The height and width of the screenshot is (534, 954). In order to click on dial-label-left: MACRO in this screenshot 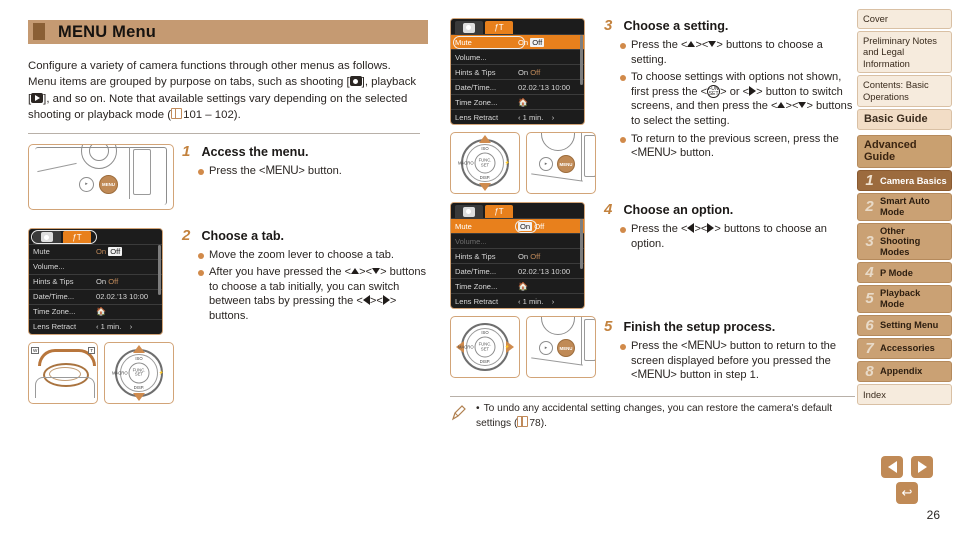, I will do `click(466, 163)`.